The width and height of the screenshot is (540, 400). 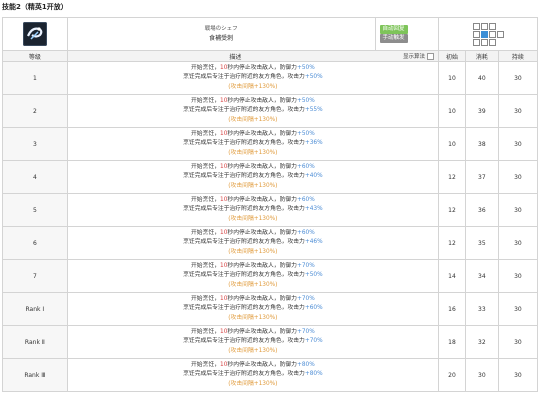 What do you see at coordinates (253, 309) in the screenshot?
I see `desc-line-2: 烹饪完成后专注于治疗附近的友方角色，攻击力+60%` at bounding box center [253, 309].